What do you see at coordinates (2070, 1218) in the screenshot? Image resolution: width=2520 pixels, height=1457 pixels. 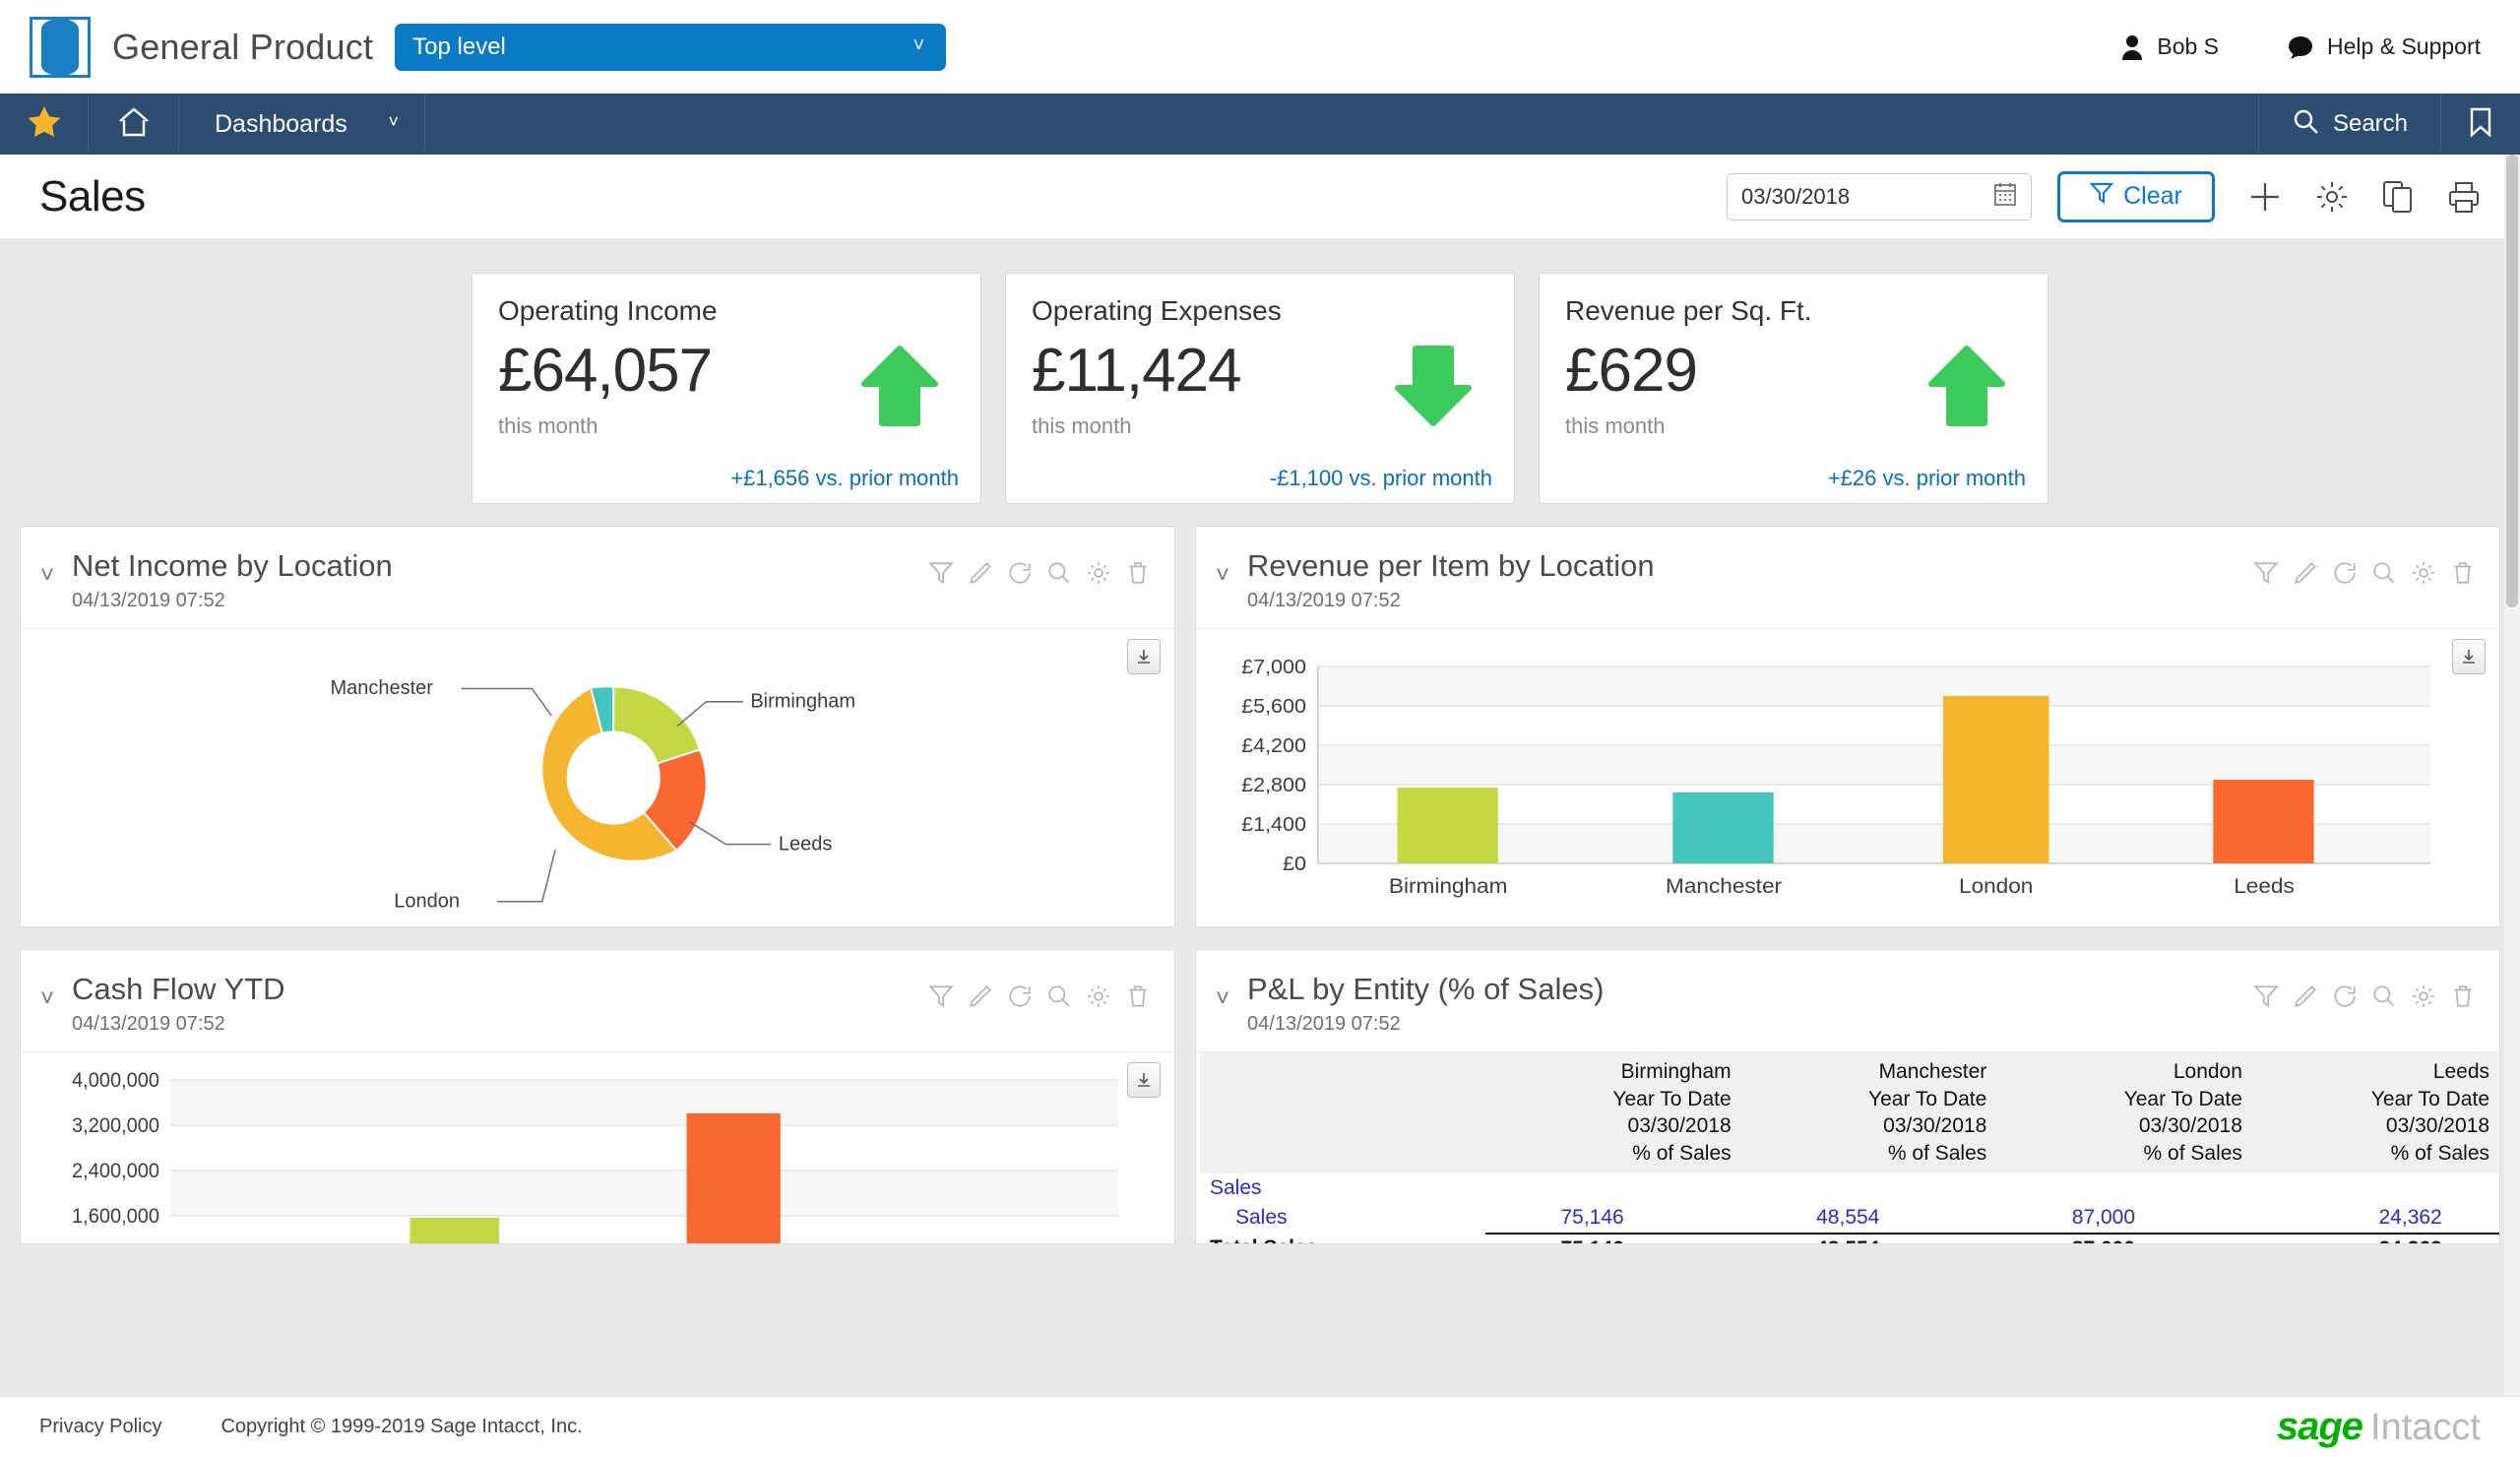 I see `pl-cell: 87,000` at bounding box center [2070, 1218].